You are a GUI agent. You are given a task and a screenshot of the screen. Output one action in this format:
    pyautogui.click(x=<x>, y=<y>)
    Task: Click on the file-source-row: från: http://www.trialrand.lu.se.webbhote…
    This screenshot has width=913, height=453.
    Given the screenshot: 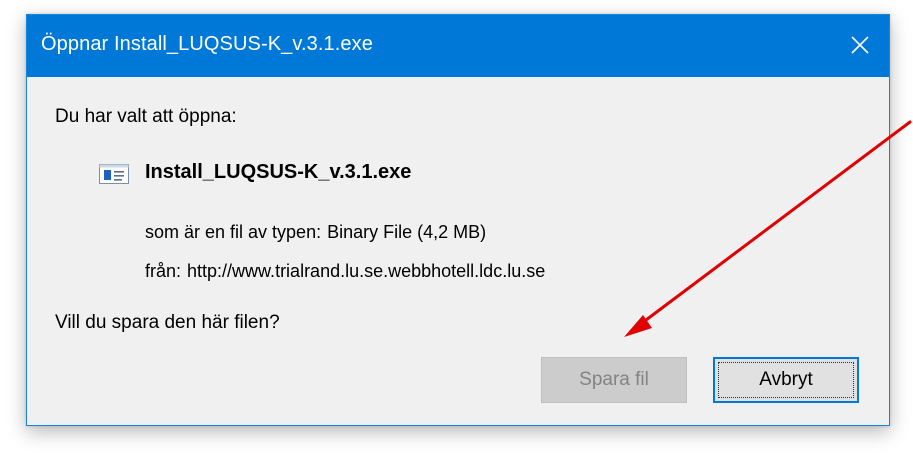 What is the action you would take?
    pyautogui.click(x=345, y=271)
    